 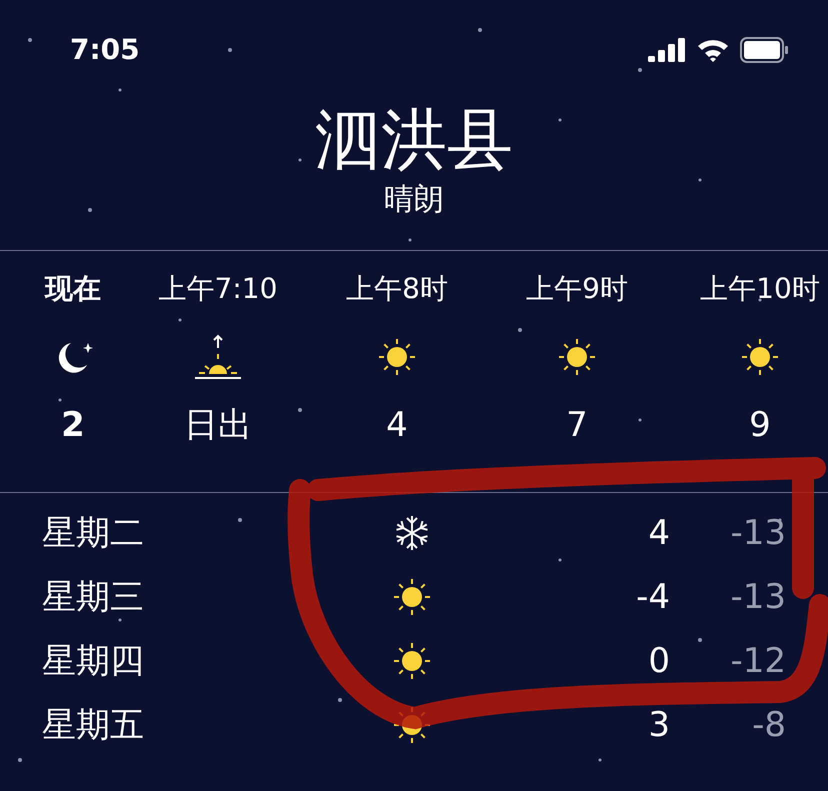 What do you see at coordinates (713, 50) in the screenshot?
I see `wifi-icon` at bounding box center [713, 50].